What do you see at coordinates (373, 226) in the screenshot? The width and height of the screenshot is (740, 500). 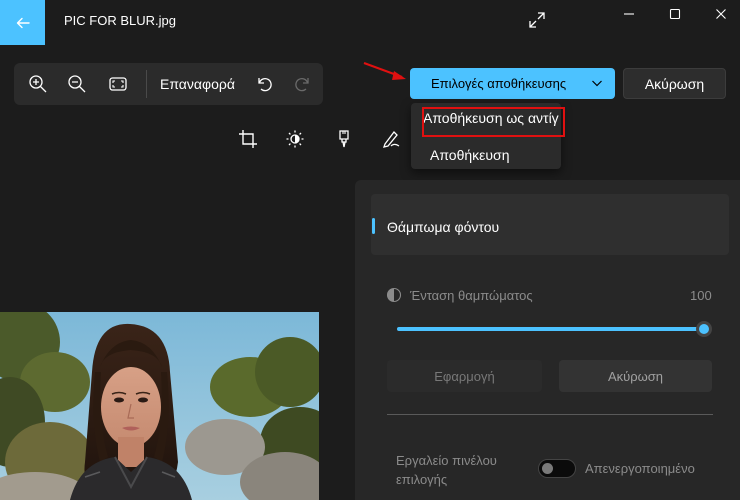 I see `section-accent-bar` at bounding box center [373, 226].